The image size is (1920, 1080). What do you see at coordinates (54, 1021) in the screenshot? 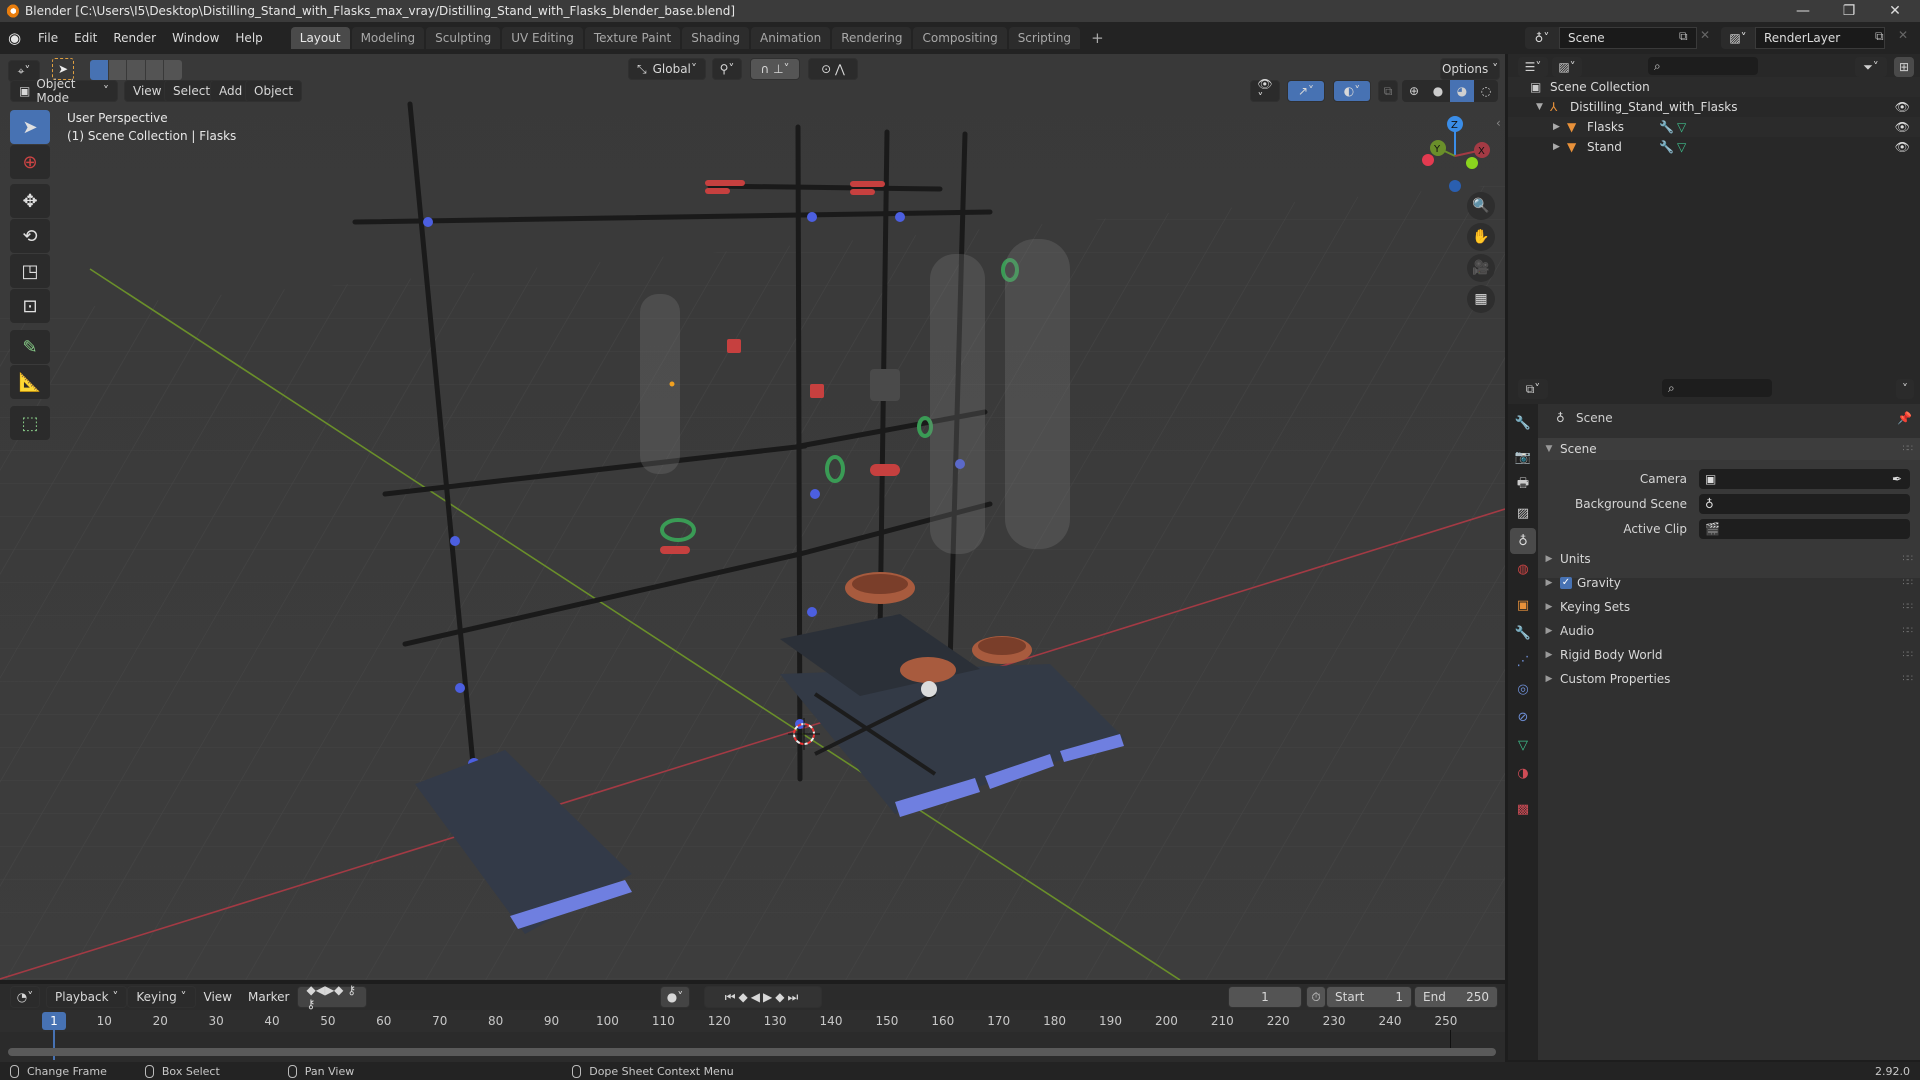
I see `playhead-frame: 1` at bounding box center [54, 1021].